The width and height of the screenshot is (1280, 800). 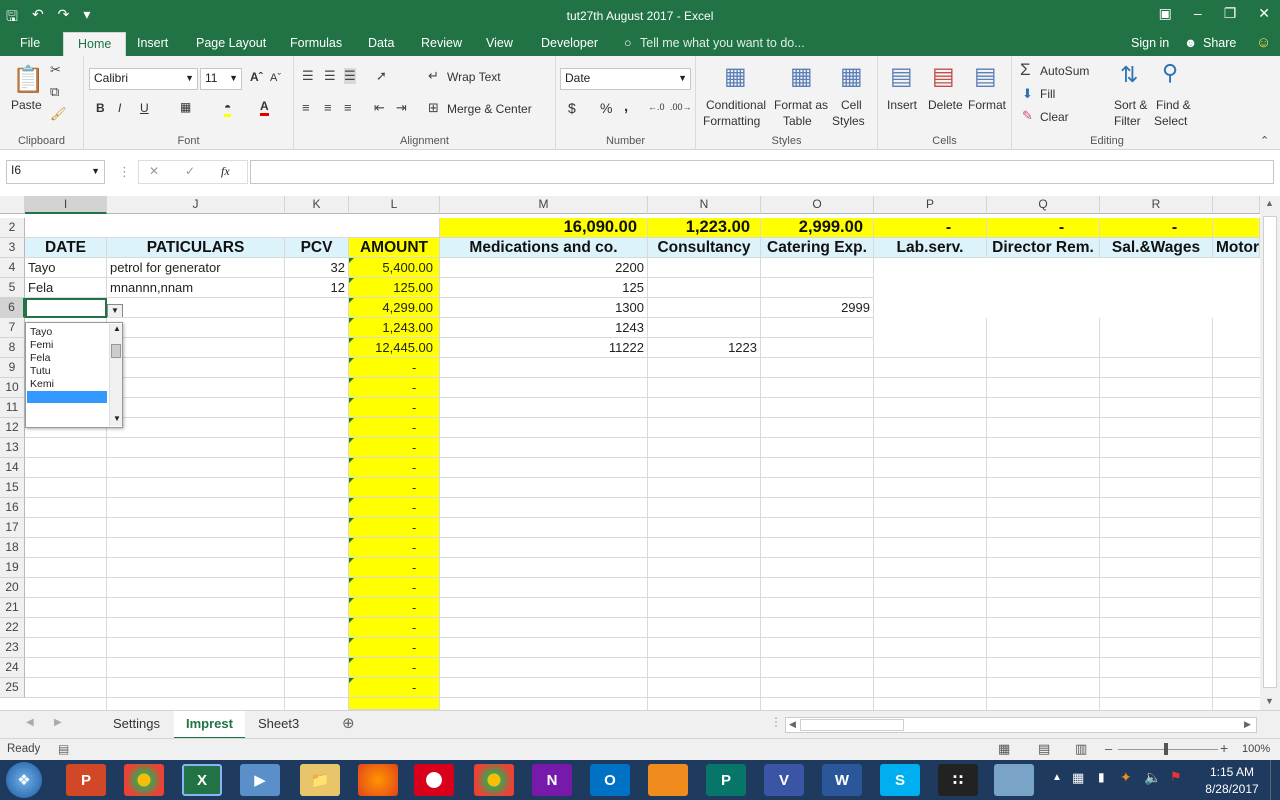 What do you see at coordinates (196, 268) in the screenshot?
I see `particulars-cell: petrol for generator` at bounding box center [196, 268].